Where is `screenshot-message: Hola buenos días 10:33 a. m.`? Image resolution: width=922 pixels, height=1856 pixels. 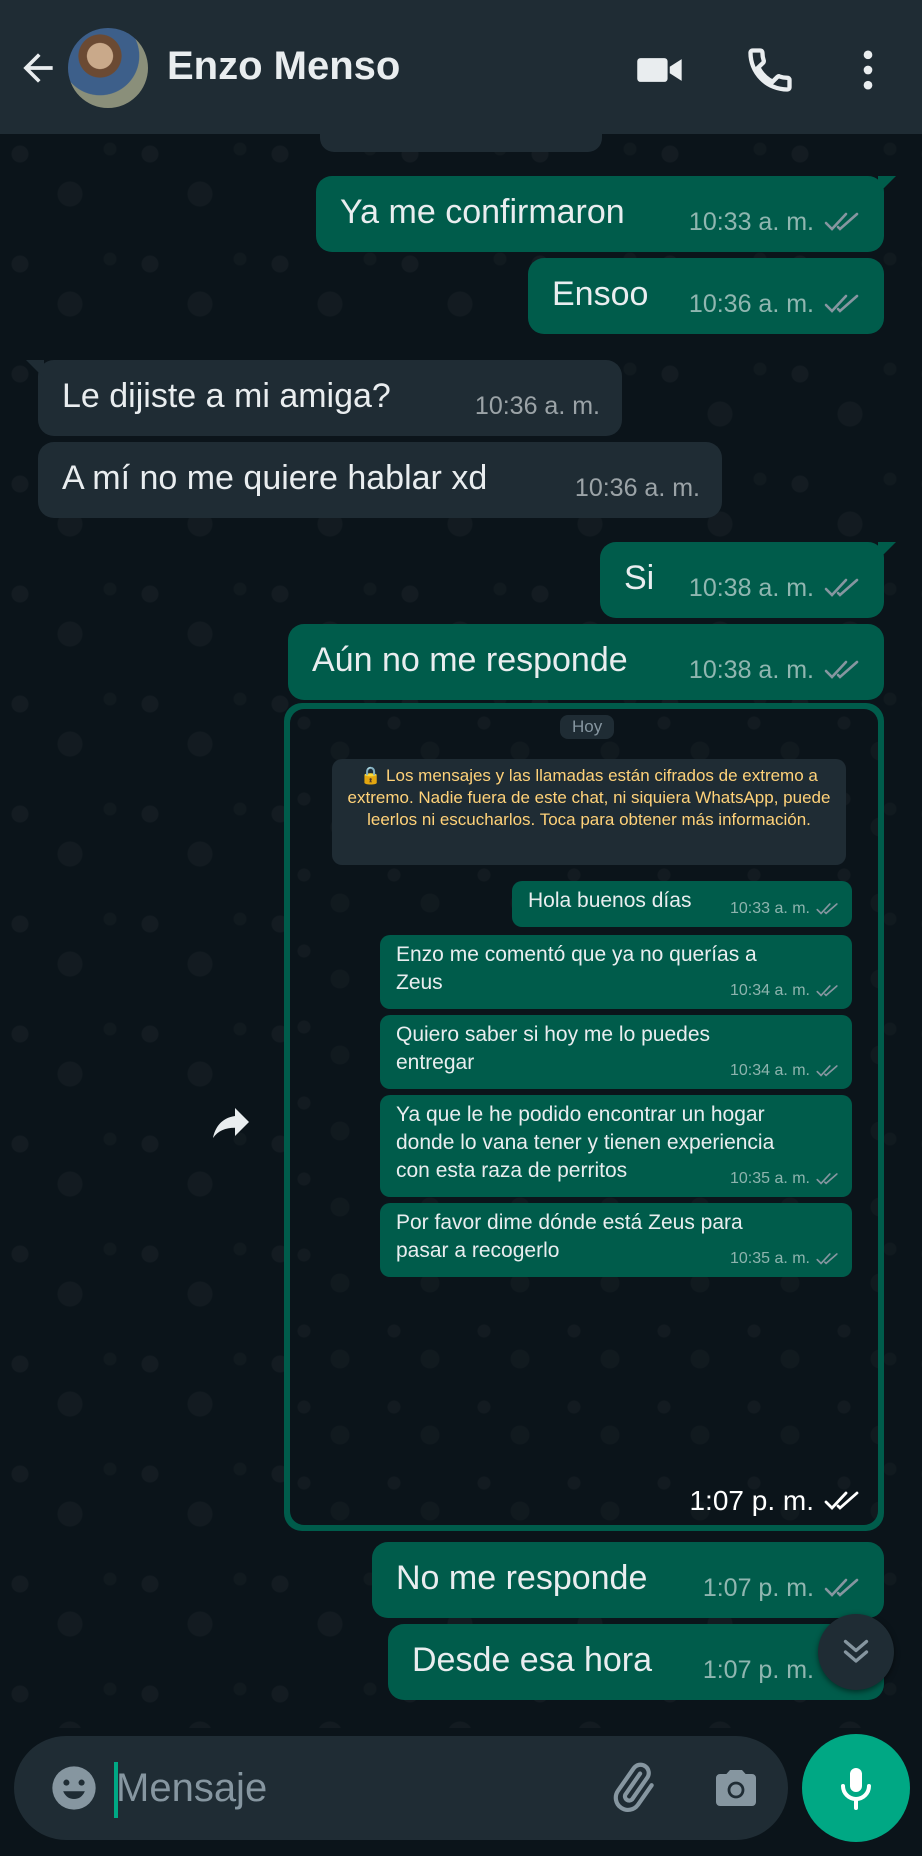 screenshot-message: Hola buenos días 10:33 a. m. is located at coordinates (682, 904).